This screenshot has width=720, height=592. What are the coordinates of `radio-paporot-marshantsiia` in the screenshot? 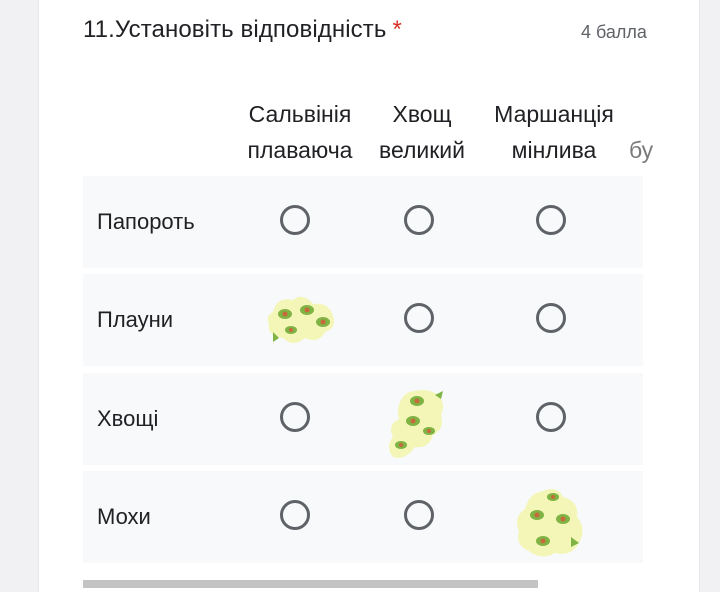 It's located at (551, 220).